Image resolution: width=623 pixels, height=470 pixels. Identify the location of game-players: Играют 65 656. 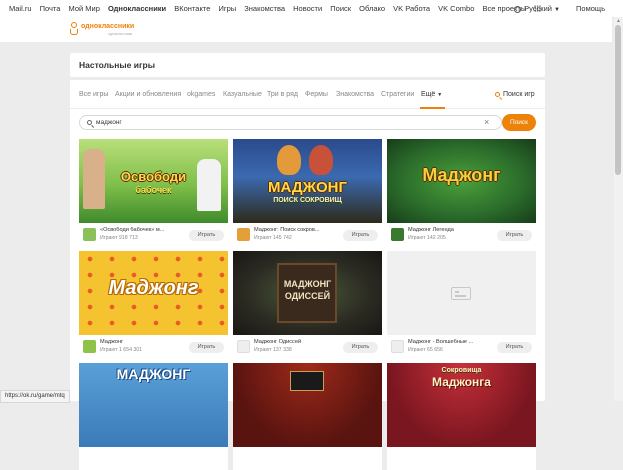
(425, 350).